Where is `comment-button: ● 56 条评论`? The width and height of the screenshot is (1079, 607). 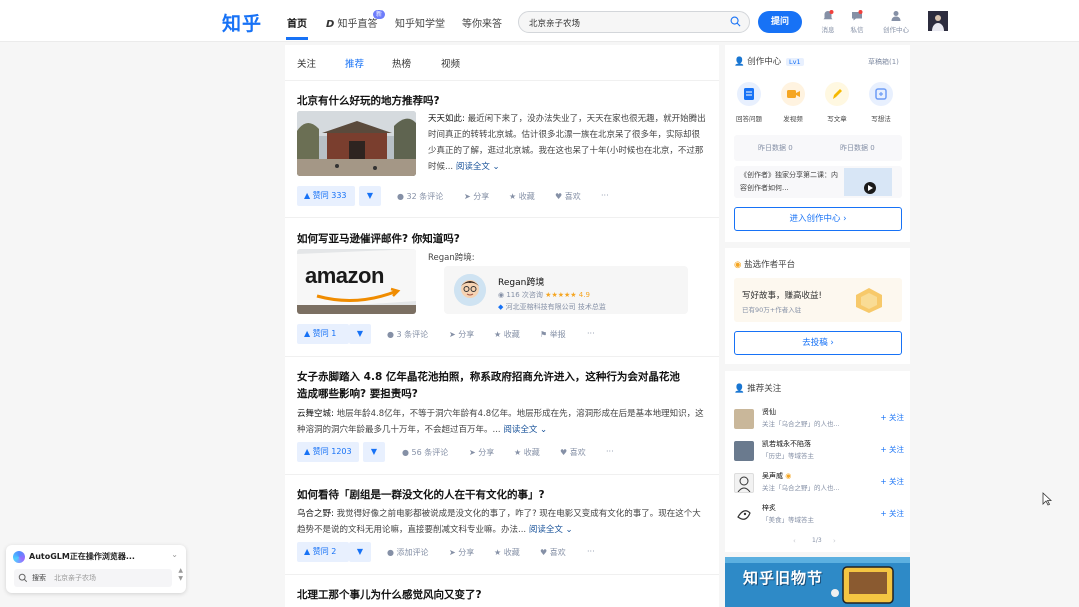 comment-button: ● 56 条评论 is located at coordinates (425, 452).